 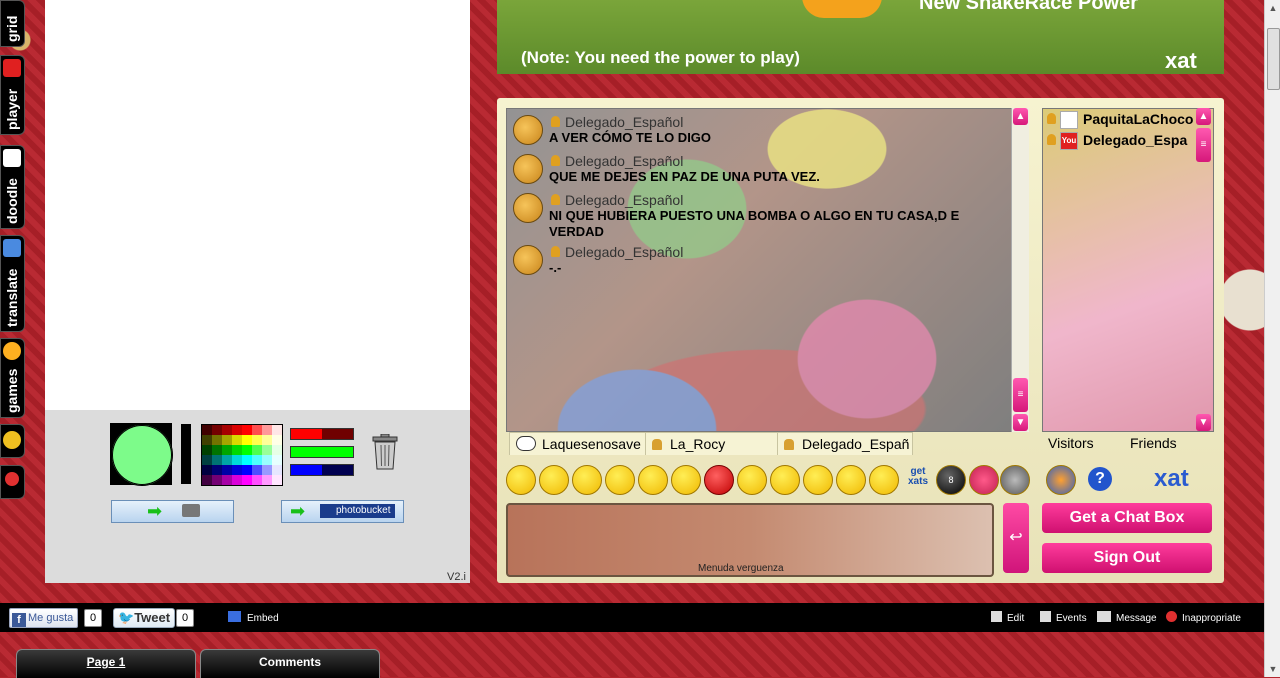 I want to click on inappropriate-link: Inappropriate, so click(x=1203, y=617).